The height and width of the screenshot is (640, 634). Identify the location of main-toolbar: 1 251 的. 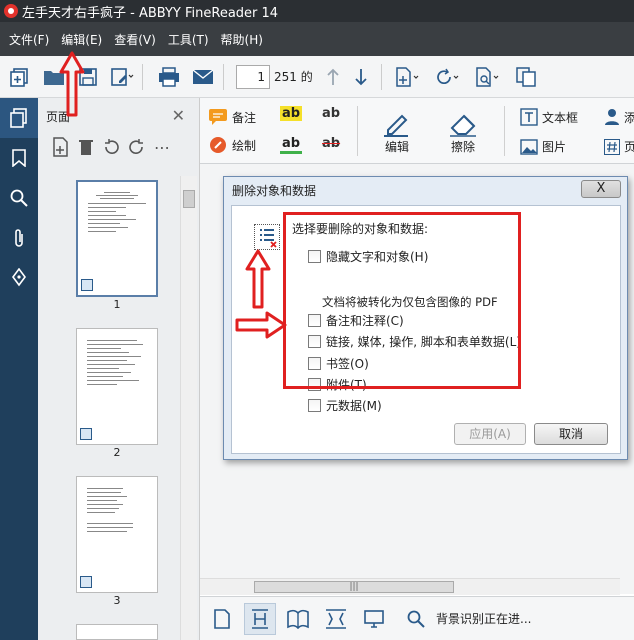
(317, 77).